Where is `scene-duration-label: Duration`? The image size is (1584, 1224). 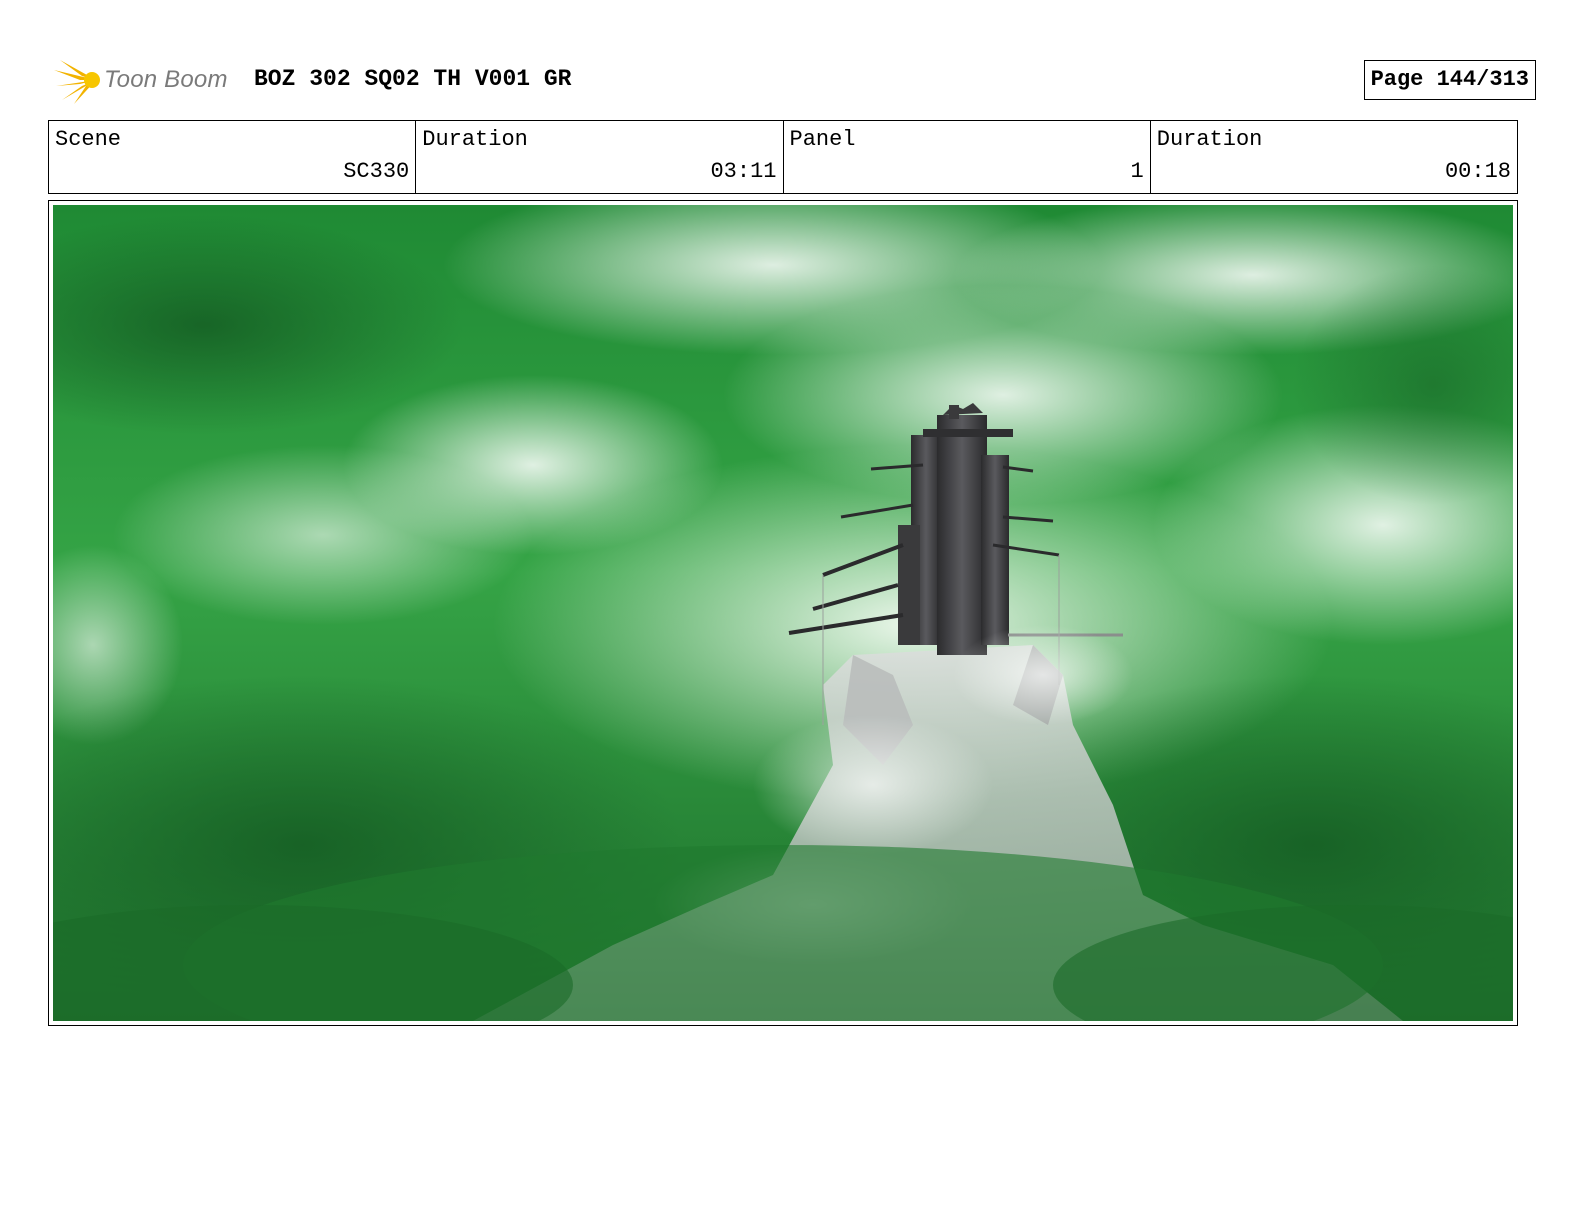 scene-duration-label: Duration is located at coordinates (475, 139).